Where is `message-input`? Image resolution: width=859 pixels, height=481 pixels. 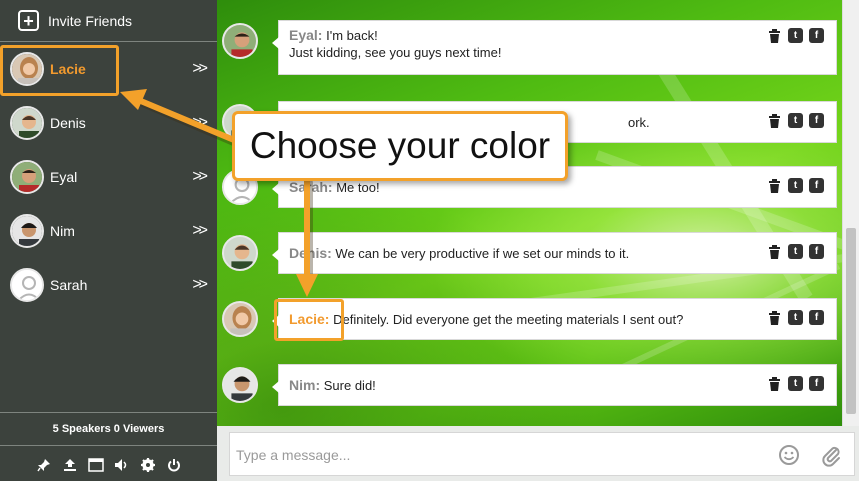 message-input is located at coordinates (496, 455).